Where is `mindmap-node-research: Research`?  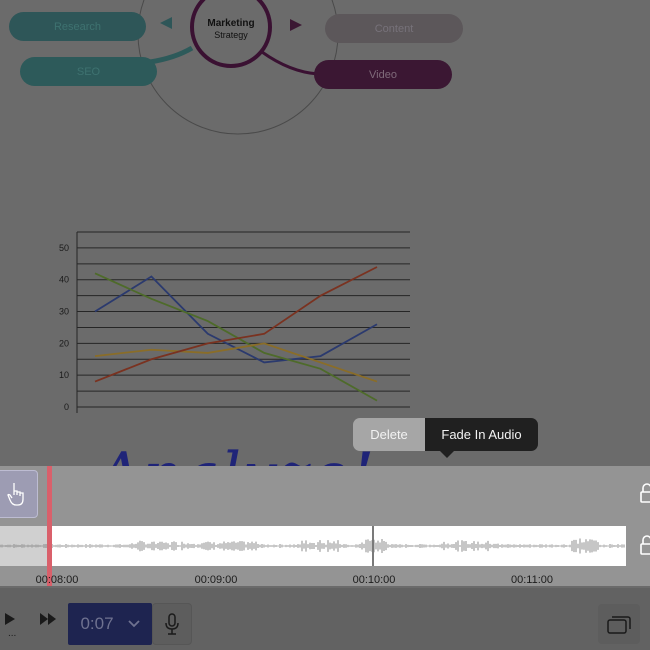
mindmap-node-research: Research is located at coordinates (77, 26).